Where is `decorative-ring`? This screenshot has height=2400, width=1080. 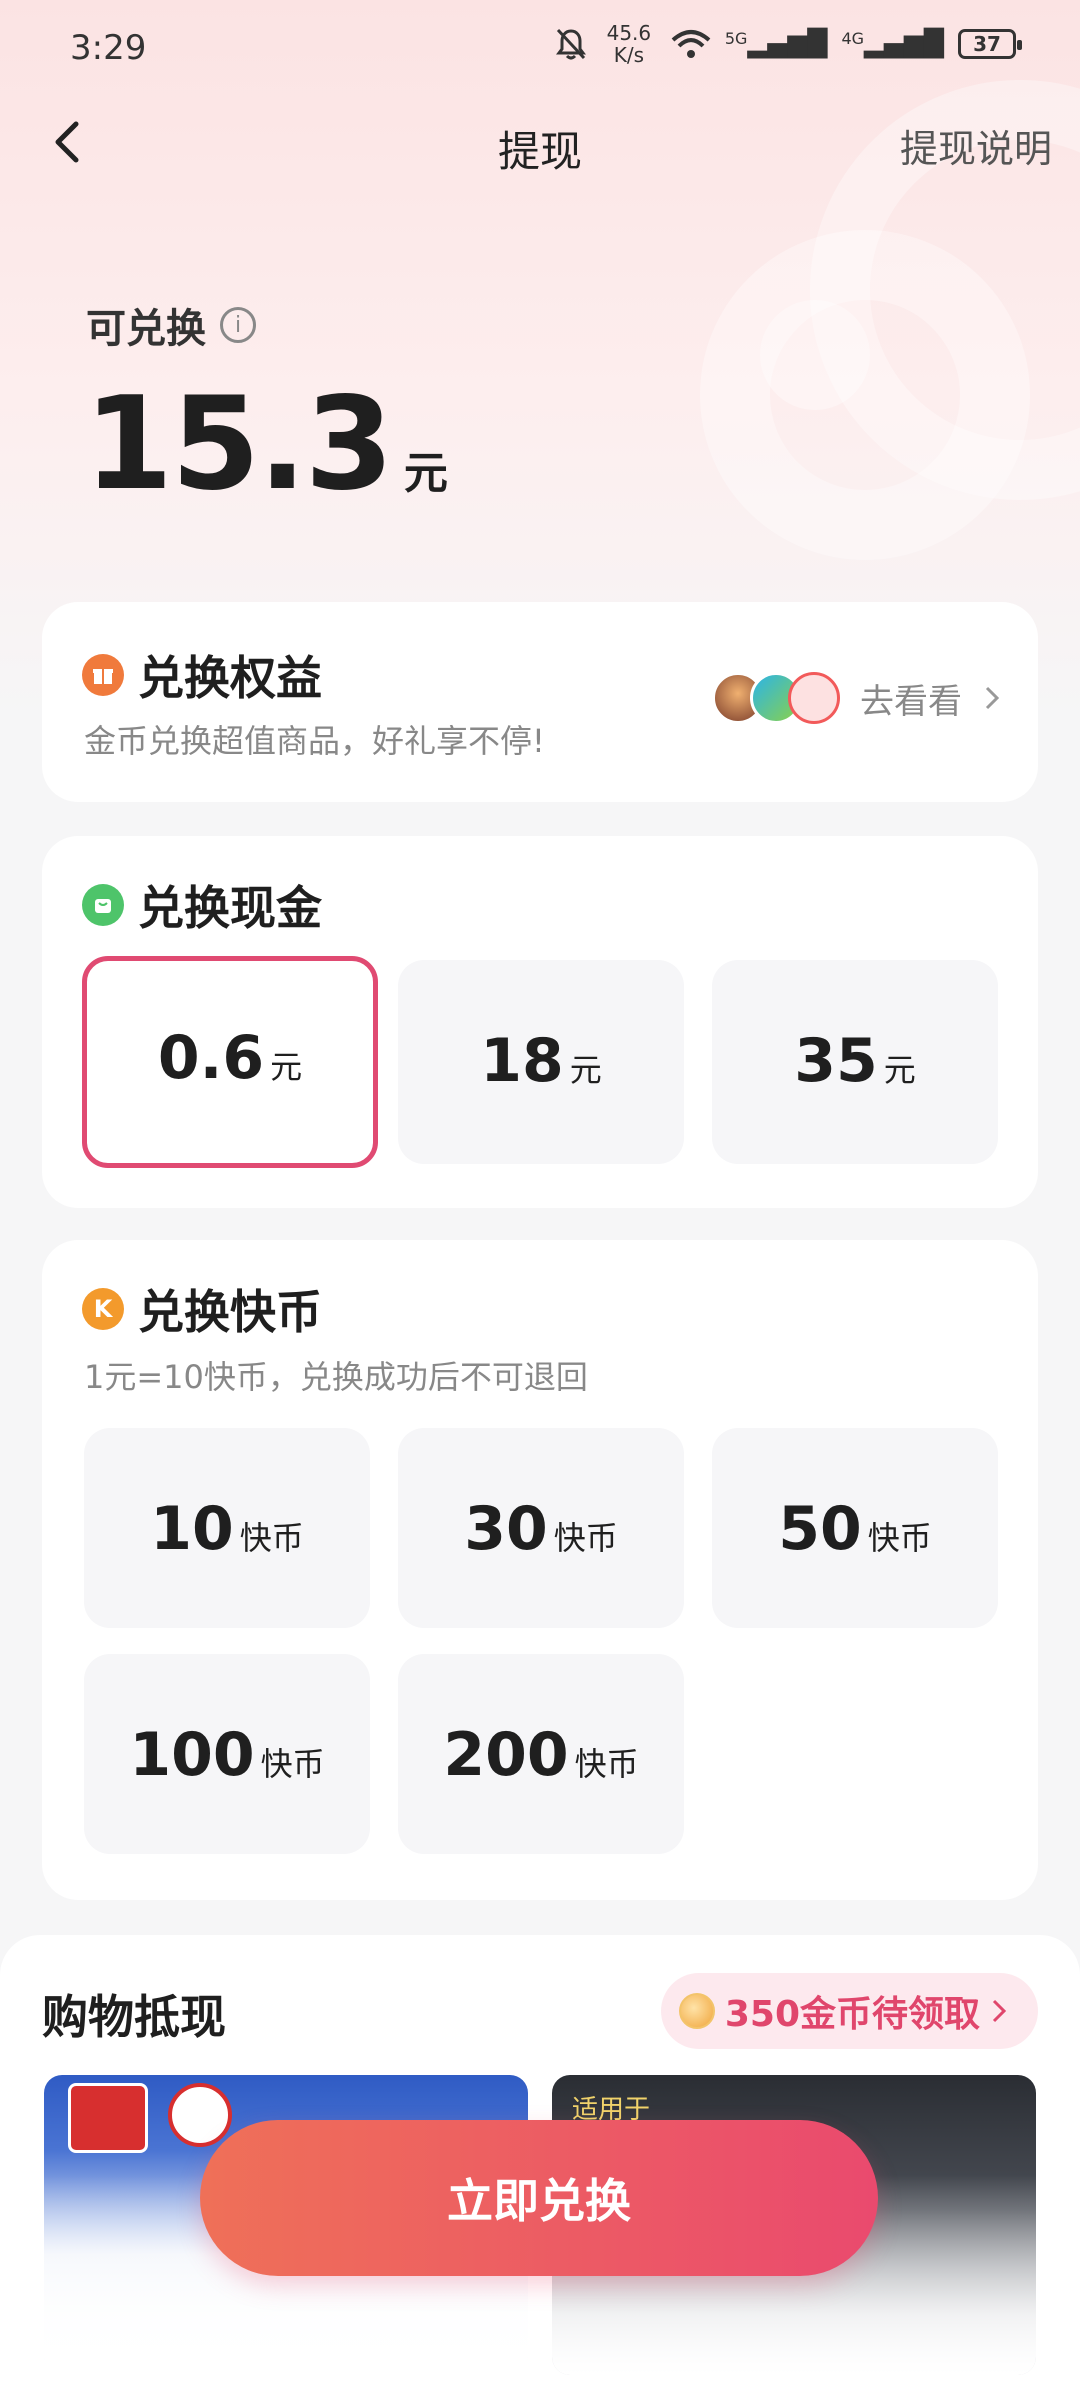 decorative-ring is located at coordinates (865, 395).